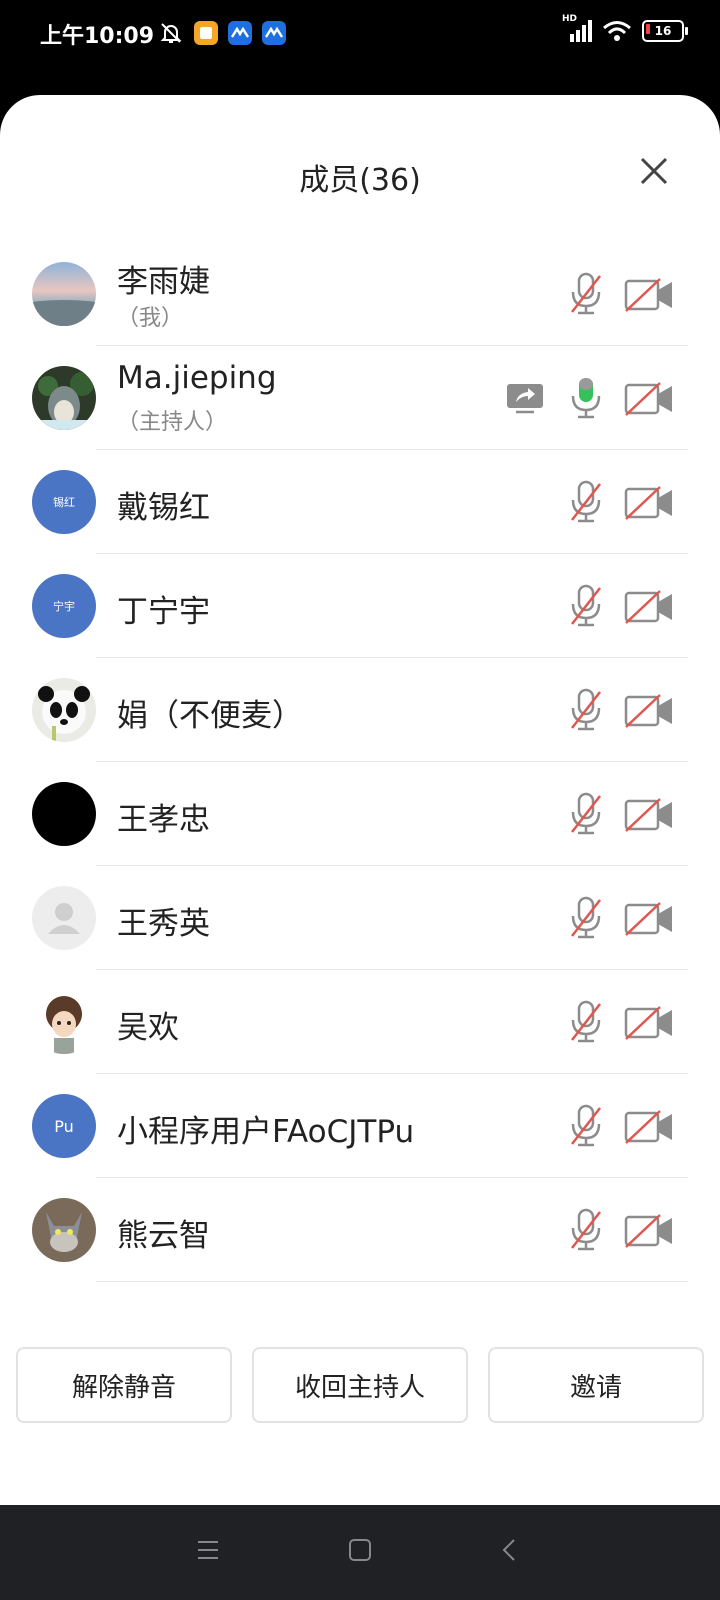 This screenshot has width=720, height=1600. What do you see at coordinates (163, 282) in the screenshot?
I see `member-name: 李雨婕` at bounding box center [163, 282].